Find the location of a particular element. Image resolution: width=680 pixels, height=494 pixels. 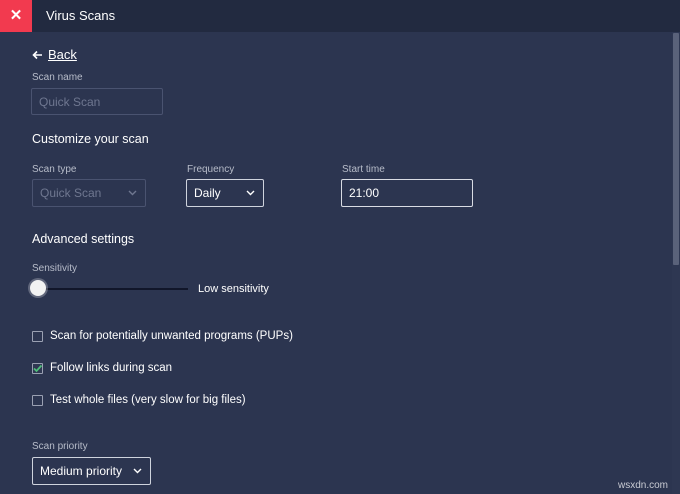

back-label: Back is located at coordinates (62, 54).